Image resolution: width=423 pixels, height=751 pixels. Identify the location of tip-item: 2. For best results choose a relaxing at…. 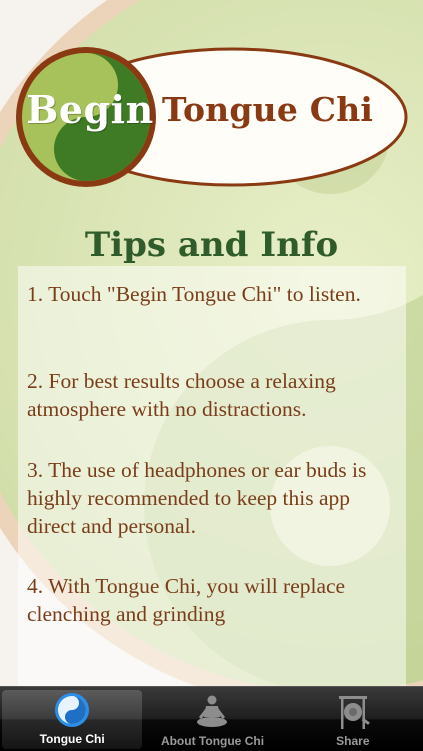
(181, 395).